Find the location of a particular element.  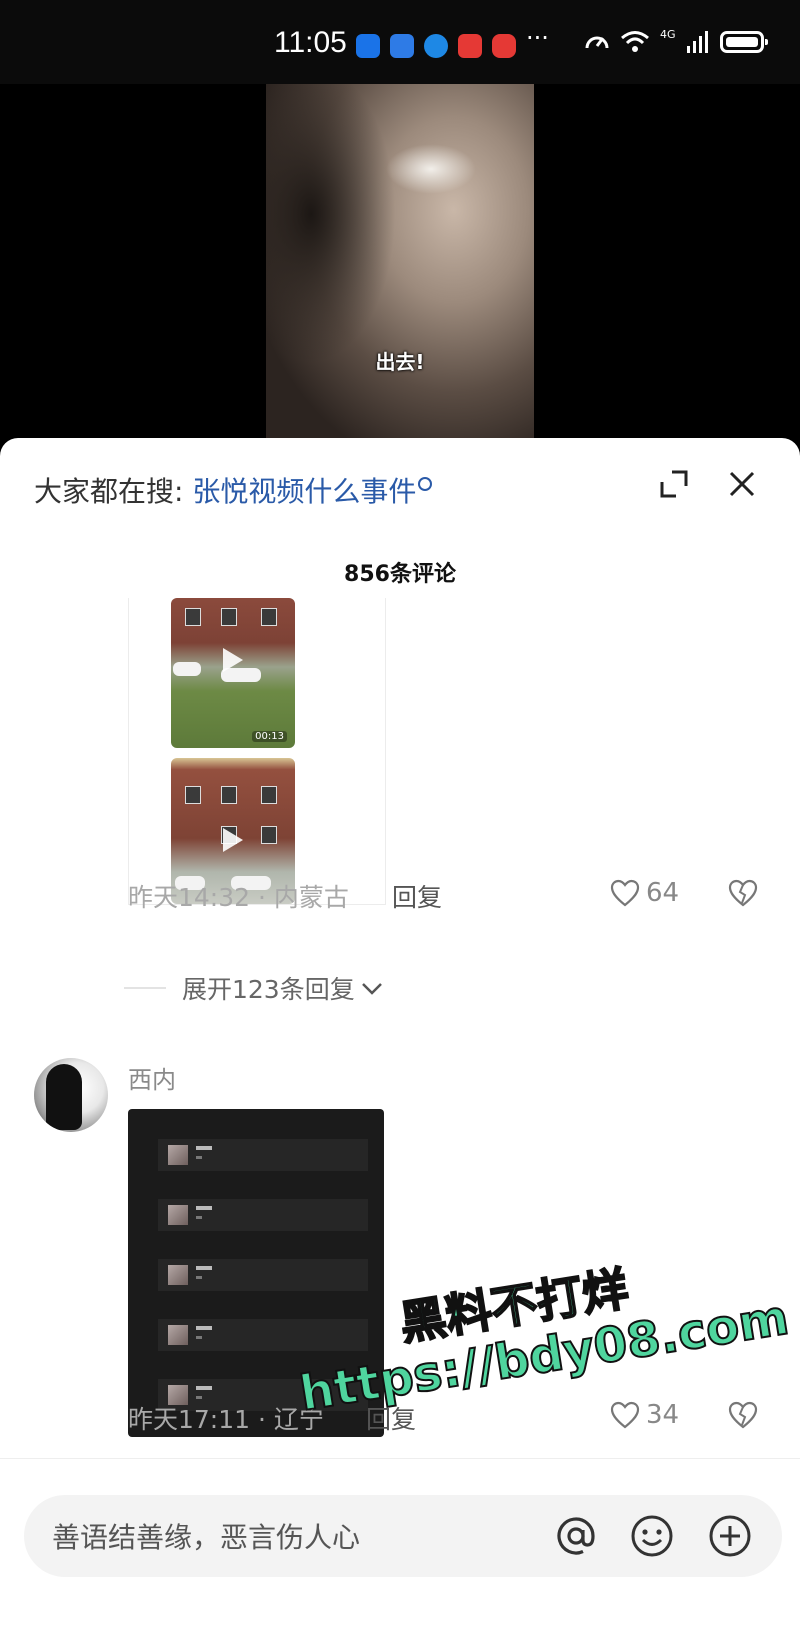

more-notifications-icon: ··· is located at coordinates (537, 38).